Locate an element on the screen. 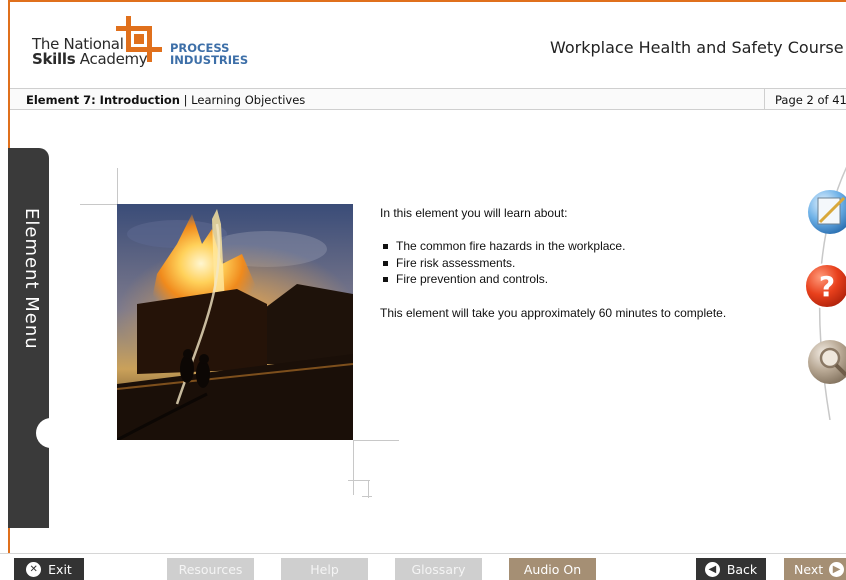  back-button: ◀ Back is located at coordinates (731, 569).